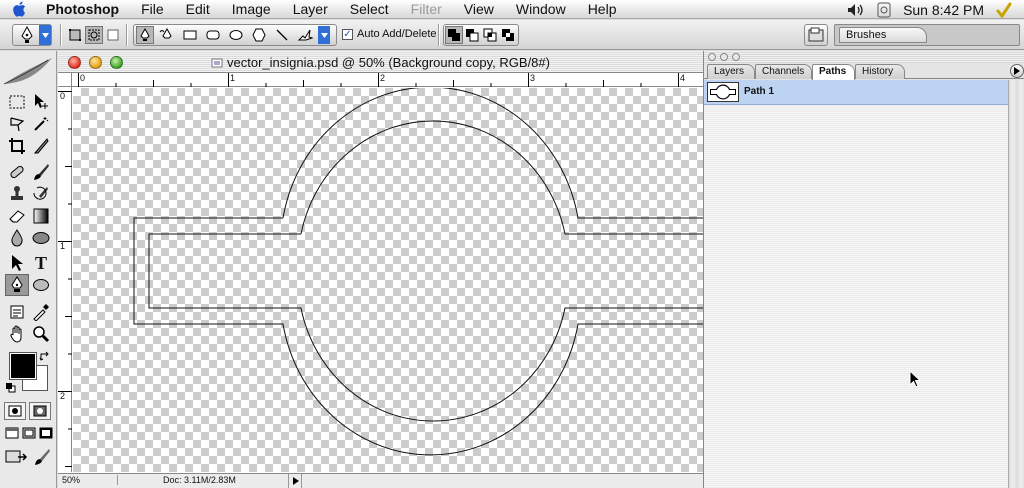 The image size is (1024, 488). Describe the element at coordinates (28, 72) in the screenshot. I see `feather-logo-icon` at that location.